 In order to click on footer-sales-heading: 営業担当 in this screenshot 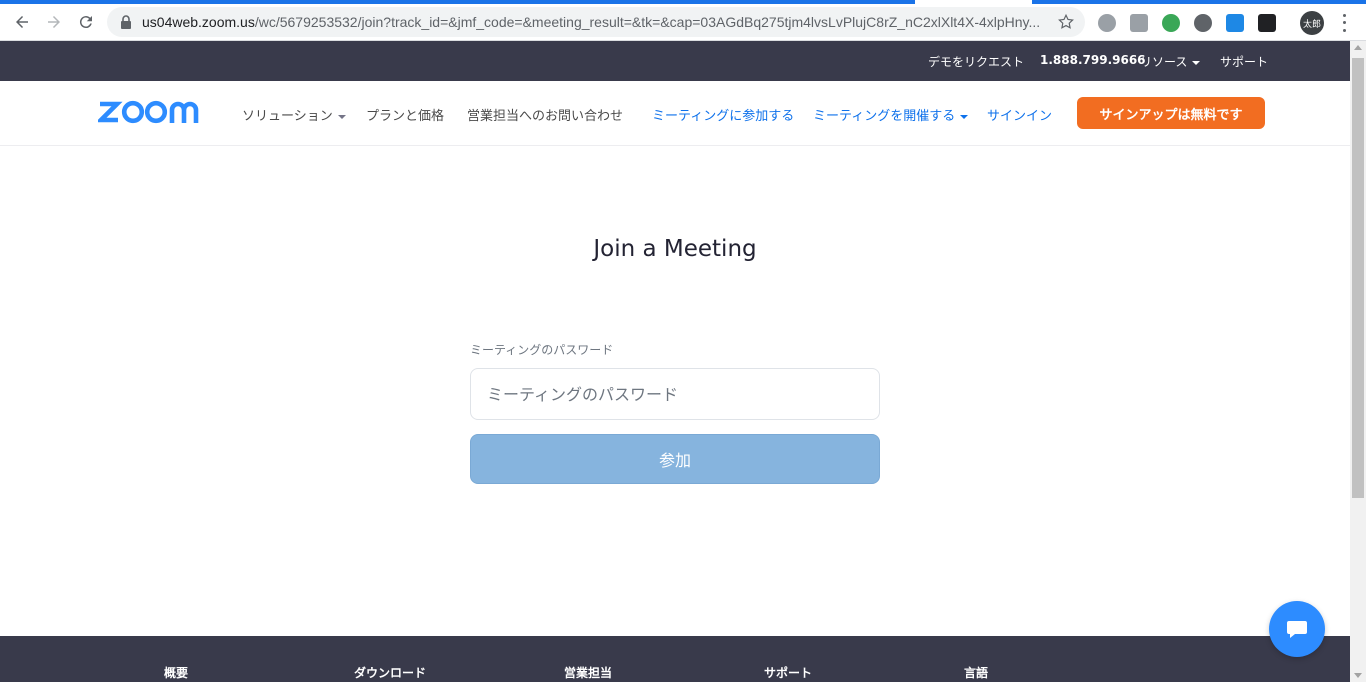, I will do `click(588, 673)`.